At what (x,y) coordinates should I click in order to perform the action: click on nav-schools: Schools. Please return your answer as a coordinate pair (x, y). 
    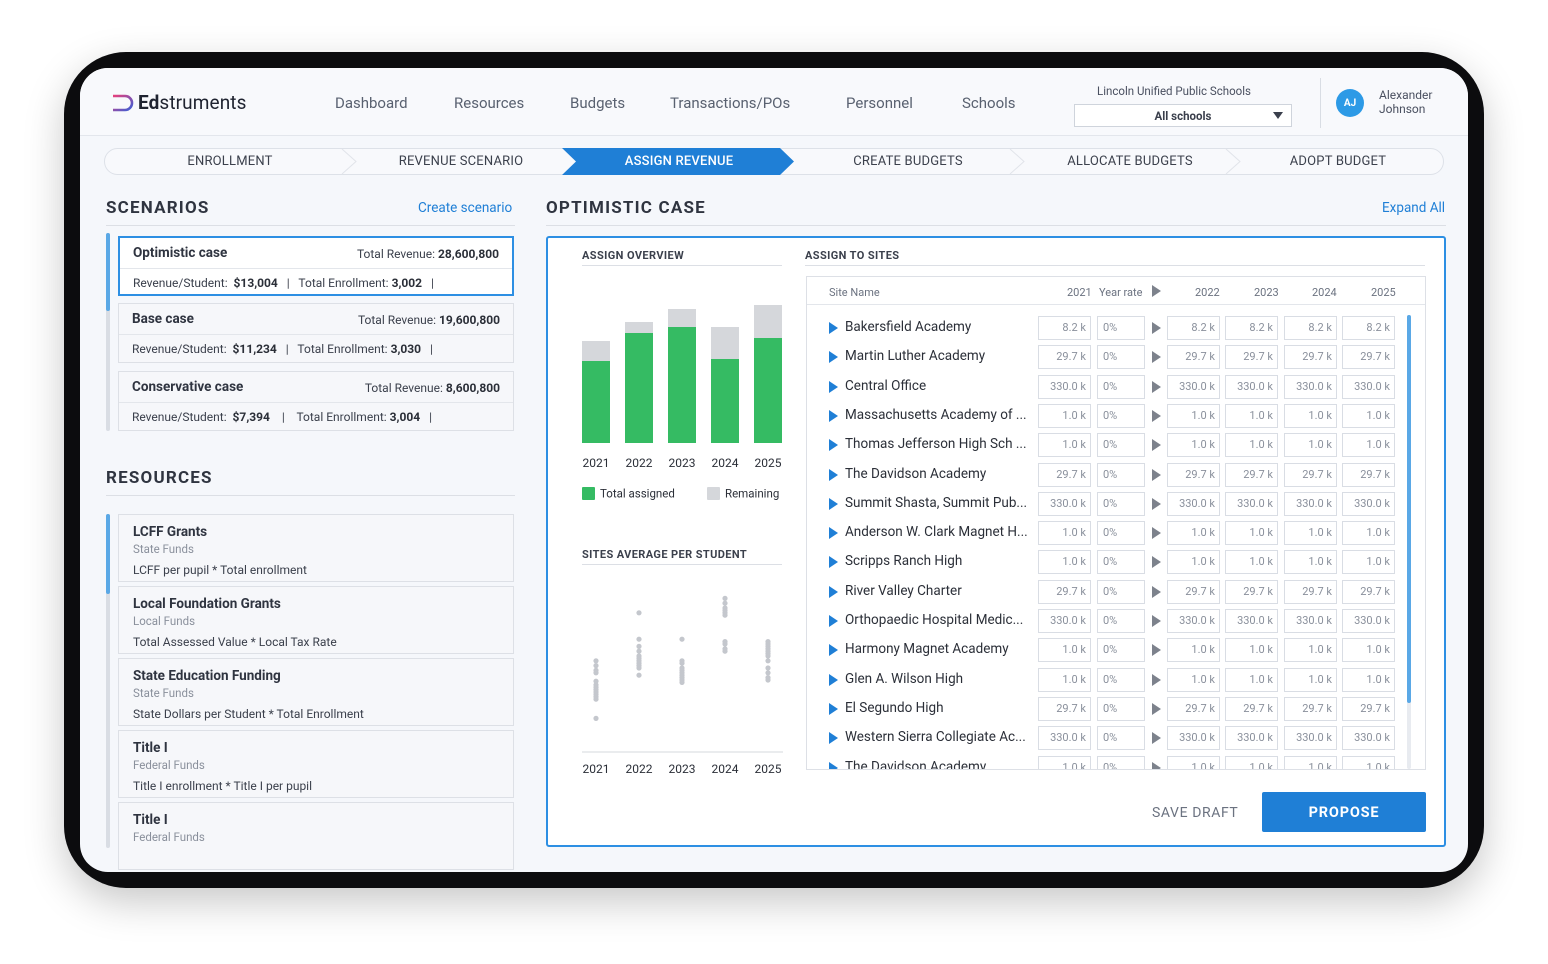
    Looking at the image, I should click on (989, 103).